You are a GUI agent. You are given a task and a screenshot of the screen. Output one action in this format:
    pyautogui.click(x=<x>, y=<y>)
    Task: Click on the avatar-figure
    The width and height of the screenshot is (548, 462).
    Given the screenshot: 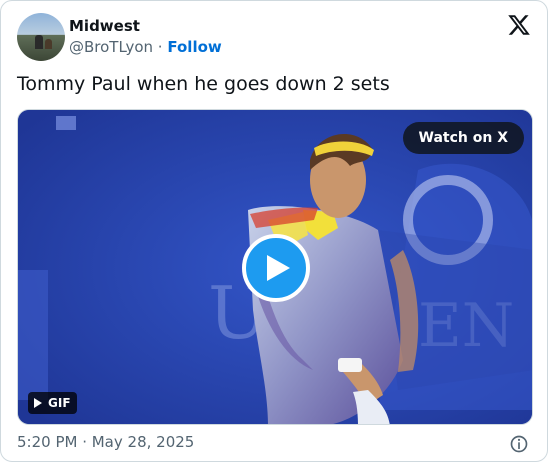 What is the action you would take?
    pyautogui.click(x=39, y=42)
    